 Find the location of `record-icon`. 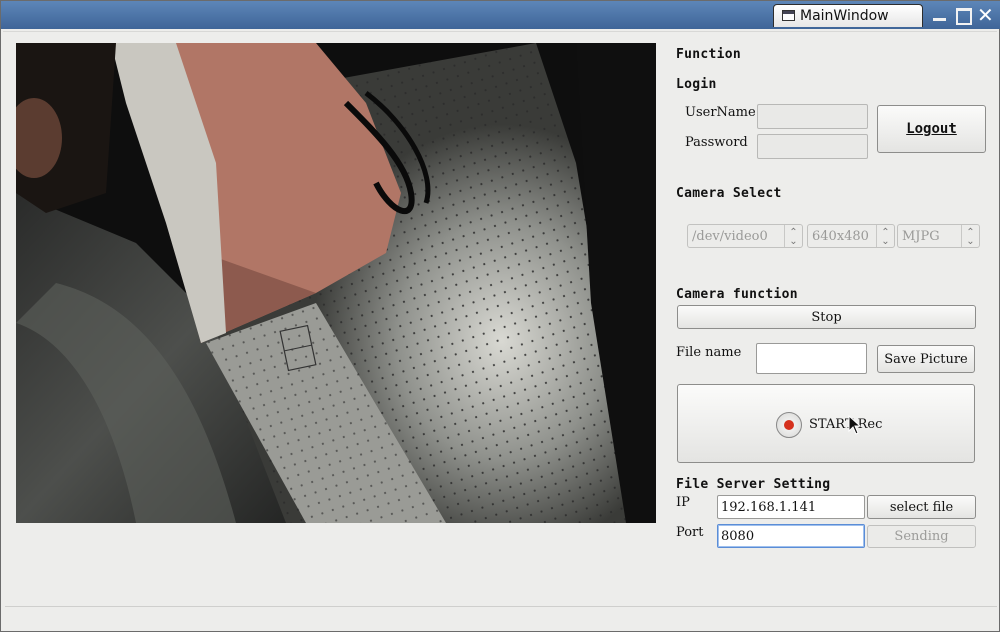

record-icon is located at coordinates (789, 425).